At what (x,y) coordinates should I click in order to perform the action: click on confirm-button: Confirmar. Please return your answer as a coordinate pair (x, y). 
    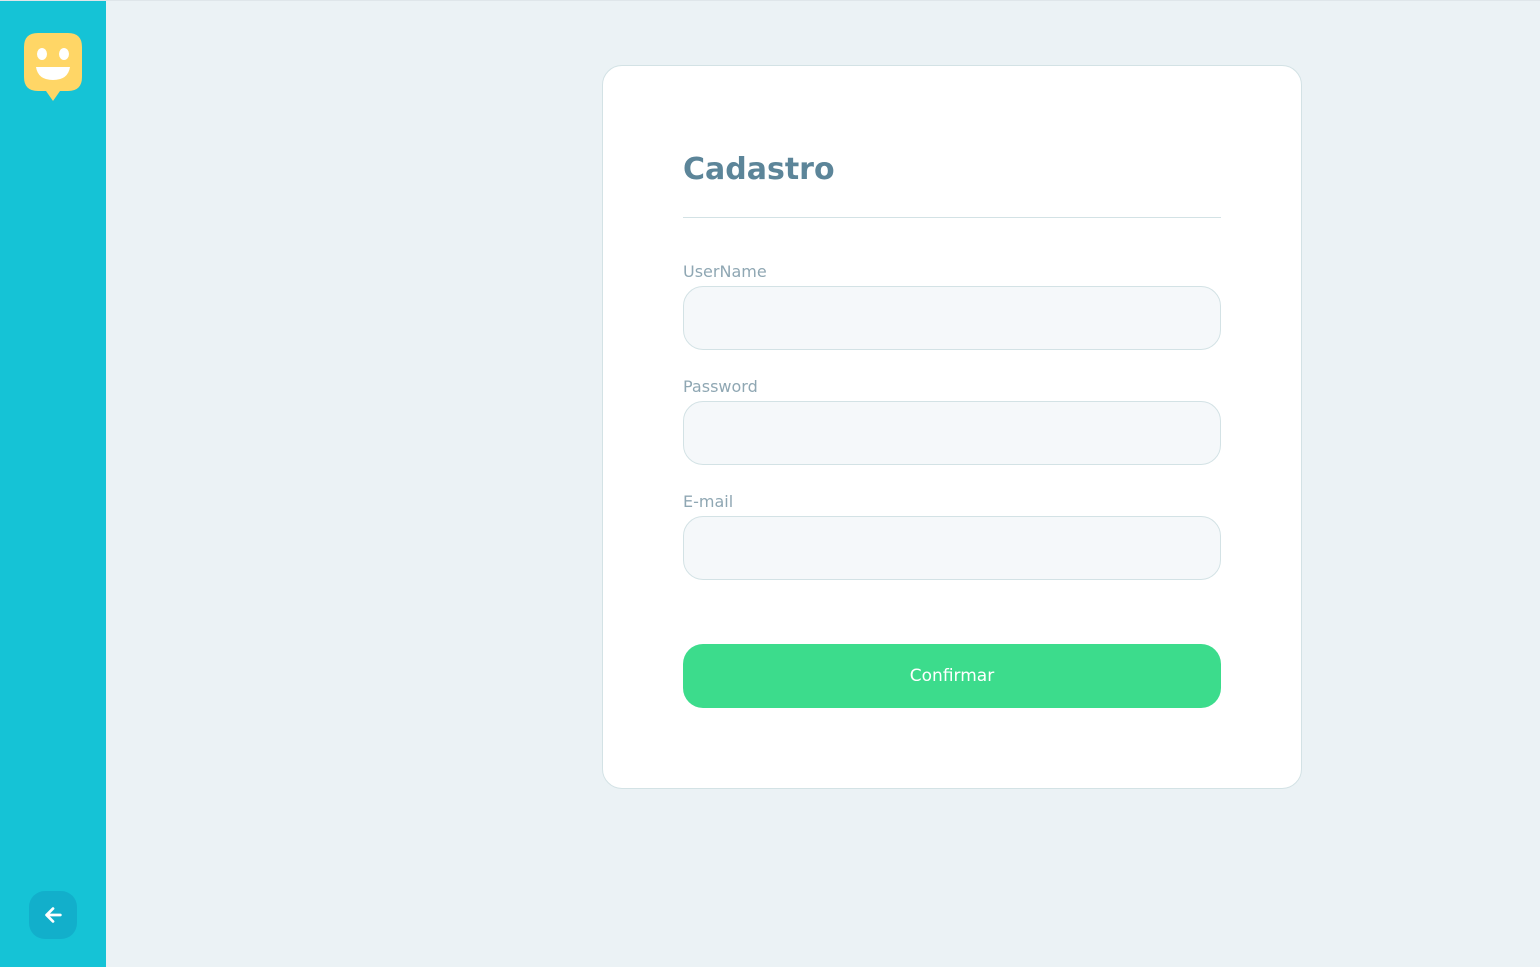
    Looking at the image, I should click on (952, 676).